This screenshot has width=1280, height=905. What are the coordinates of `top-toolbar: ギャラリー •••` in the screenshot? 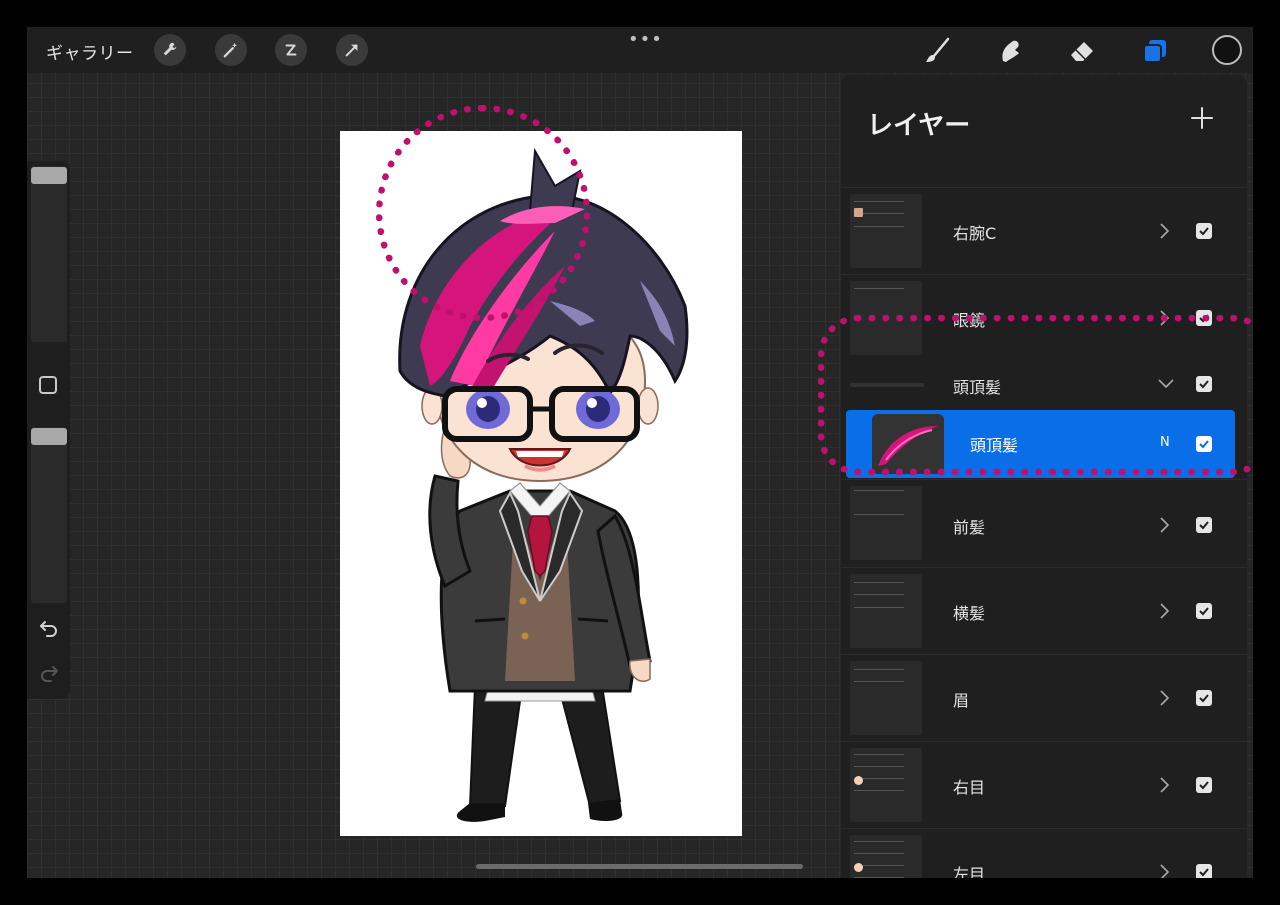 It's located at (640, 50).